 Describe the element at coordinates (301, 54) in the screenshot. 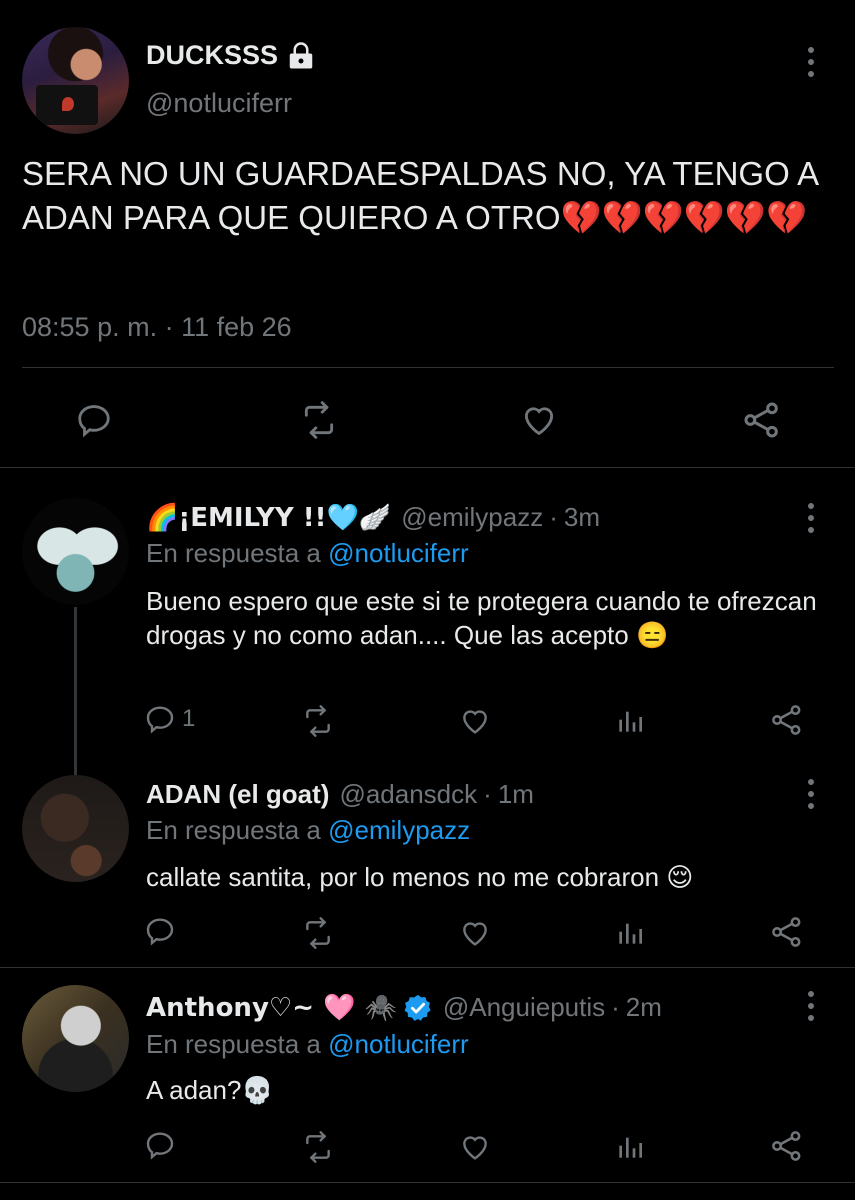

I see `lock-icon` at that location.